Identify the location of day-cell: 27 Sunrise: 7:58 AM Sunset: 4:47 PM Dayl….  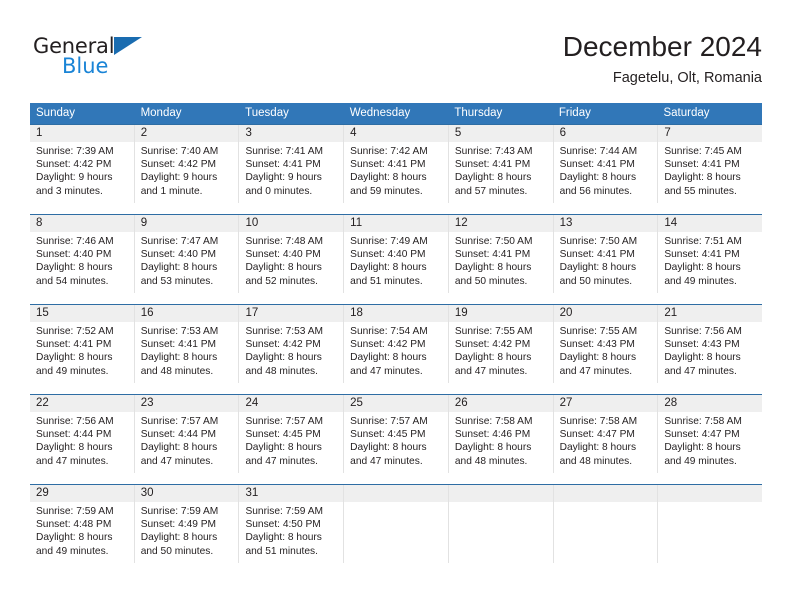
(606, 434).